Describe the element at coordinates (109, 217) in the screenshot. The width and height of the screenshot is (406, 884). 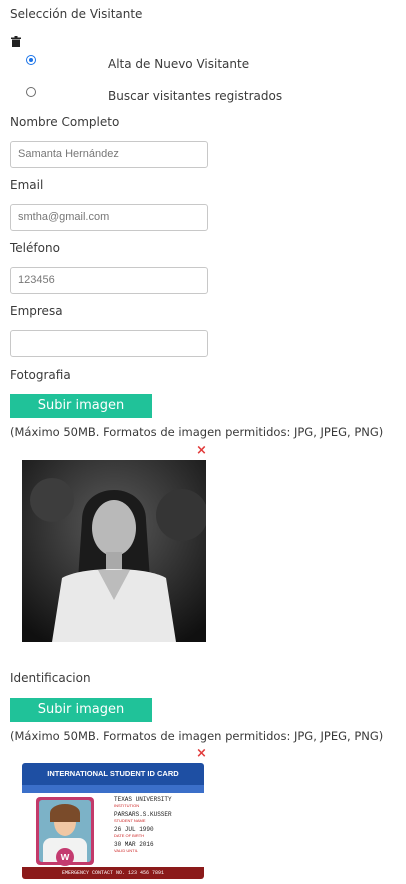
I see `email-input: smtha@gmail.com` at that location.